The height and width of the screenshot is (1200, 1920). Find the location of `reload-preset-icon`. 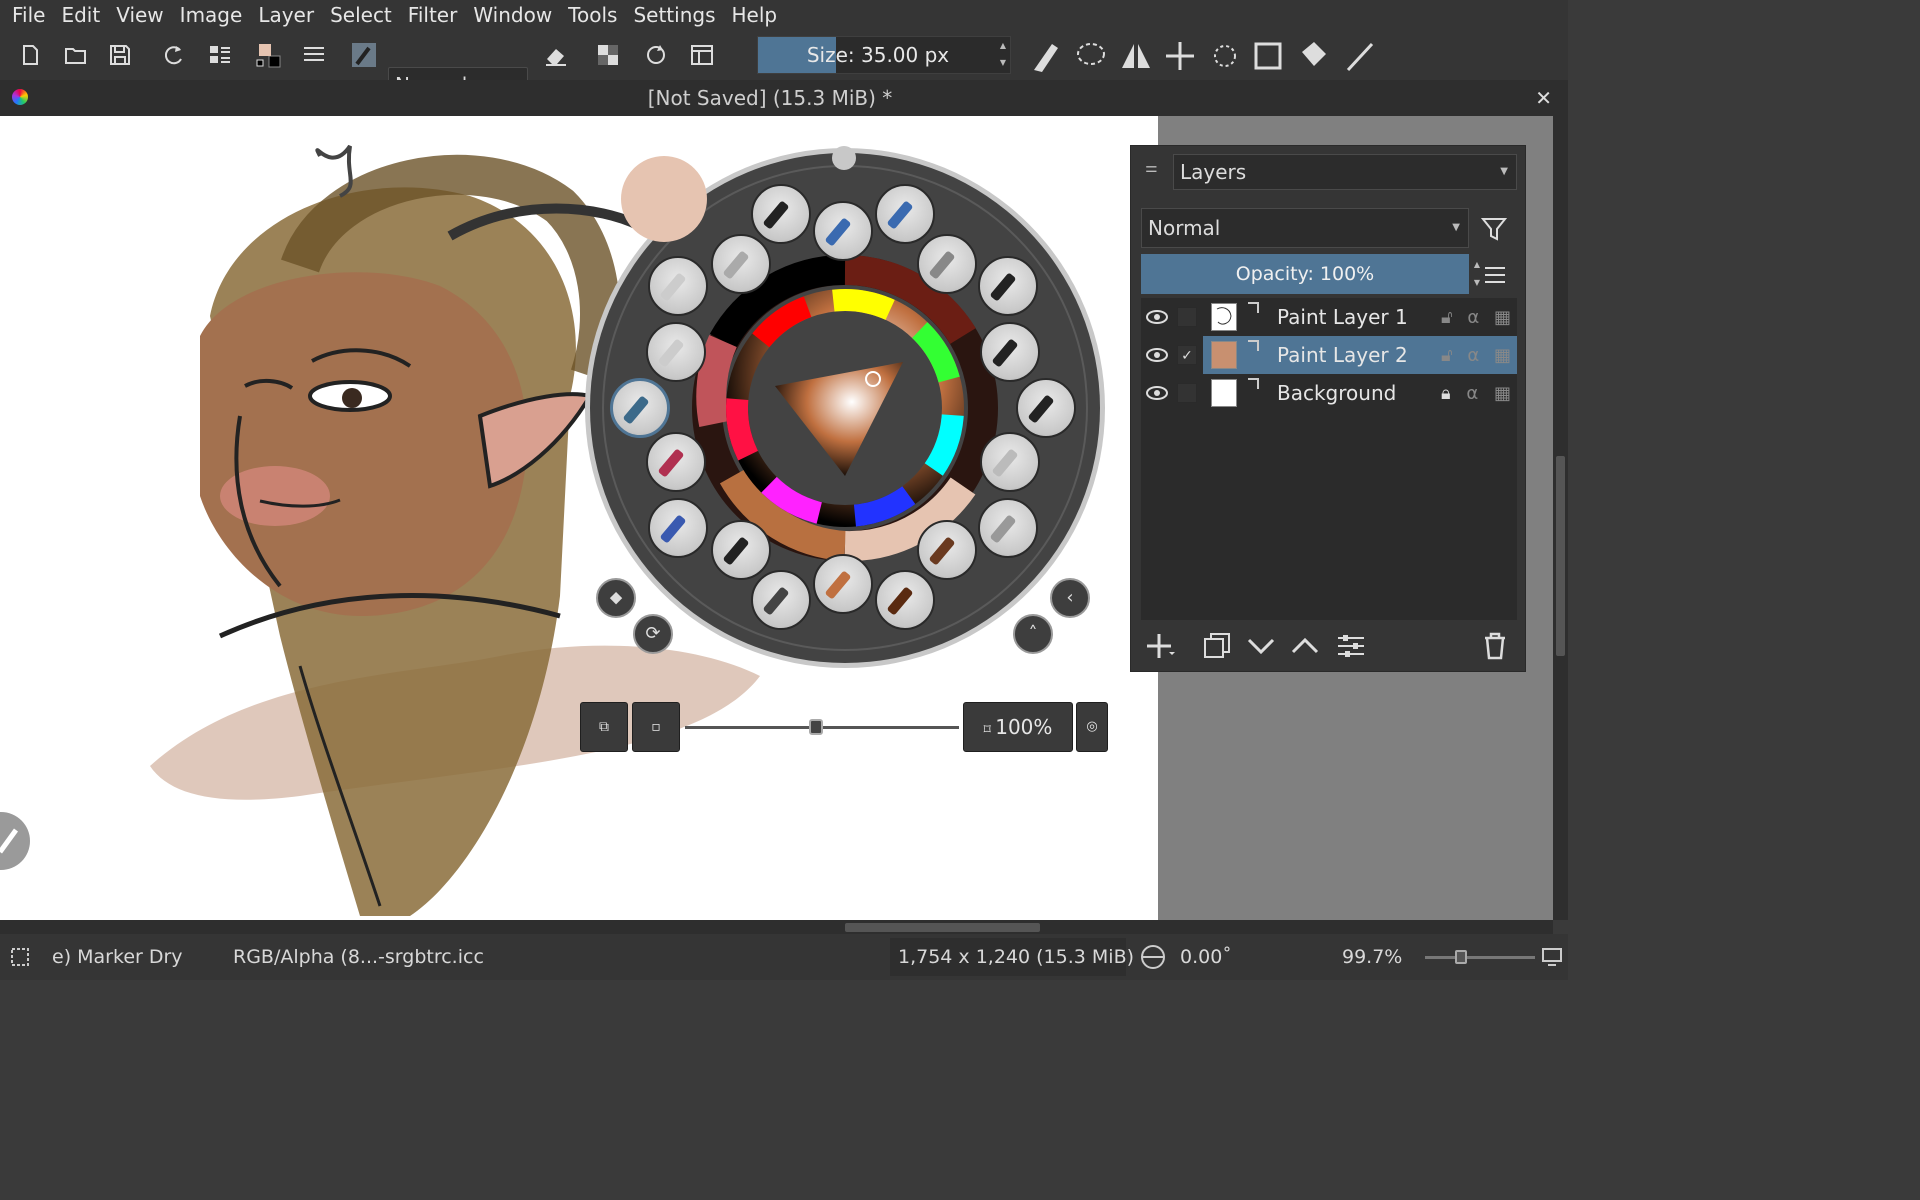

reload-preset-icon is located at coordinates (656, 55).